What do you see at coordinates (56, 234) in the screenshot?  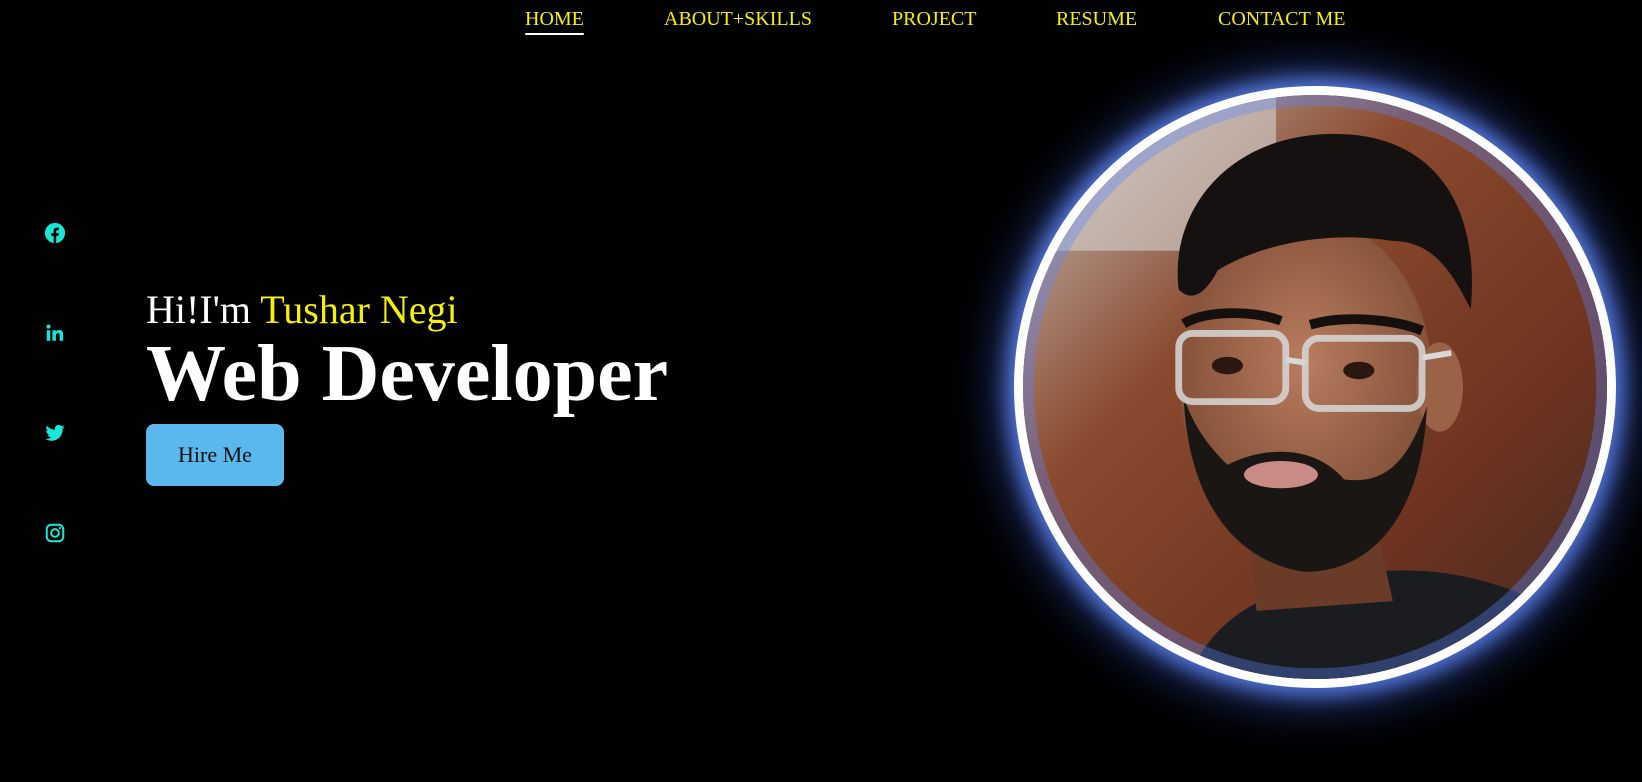 I see `facebook-icon` at bounding box center [56, 234].